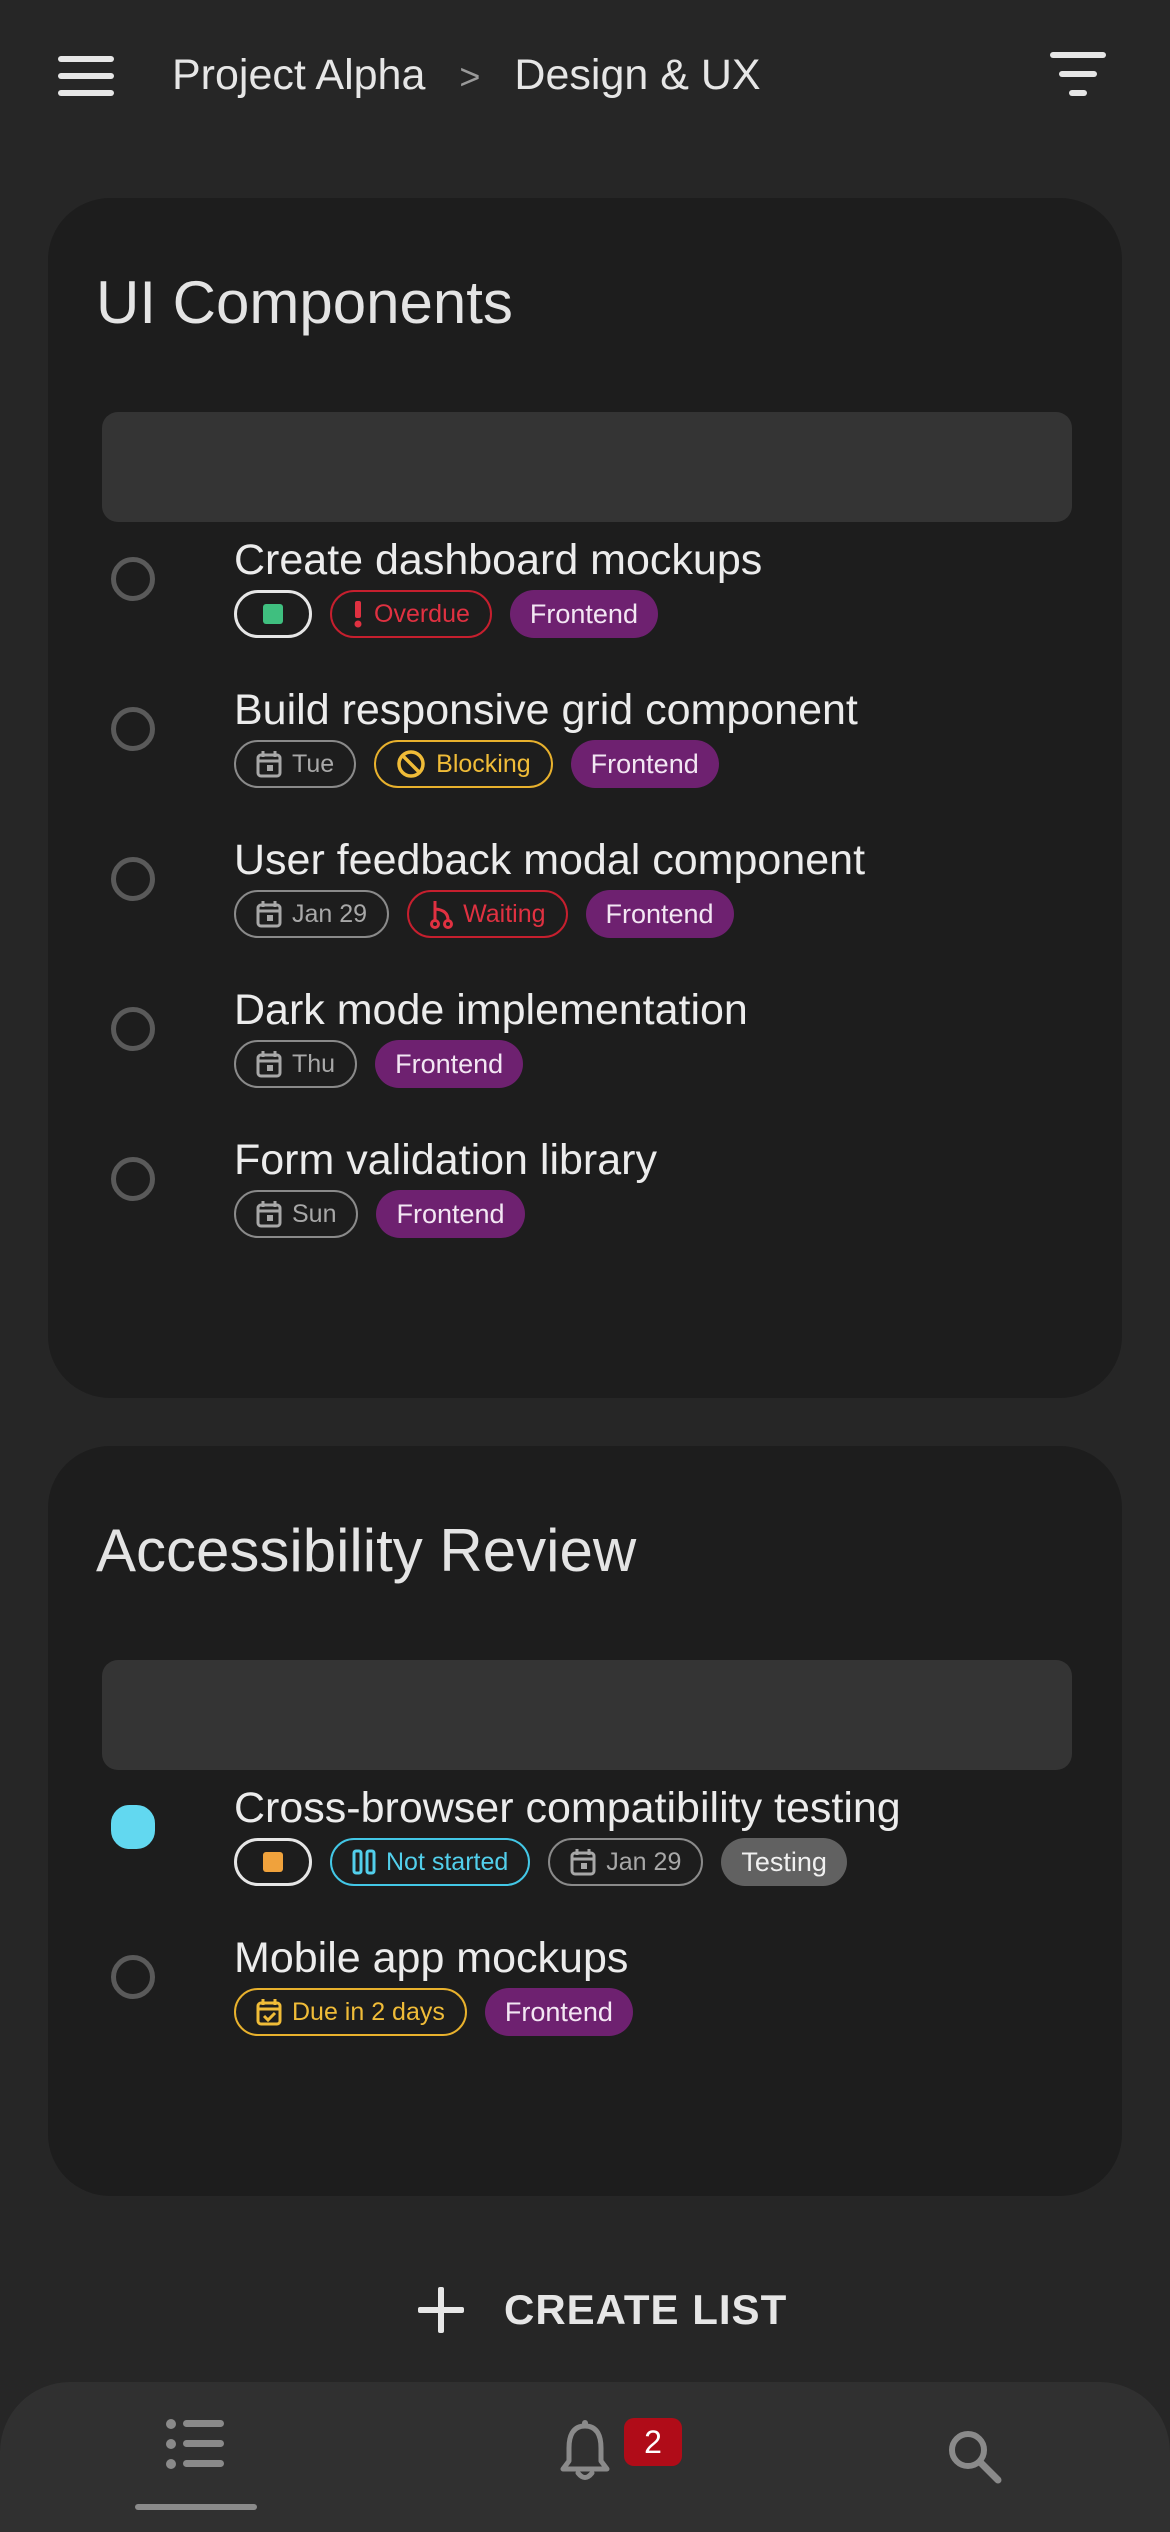 The image size is (1170, 2532). I want to click on task-item: Create dashboard mockups Overdue Frontend, so click(585, 604).